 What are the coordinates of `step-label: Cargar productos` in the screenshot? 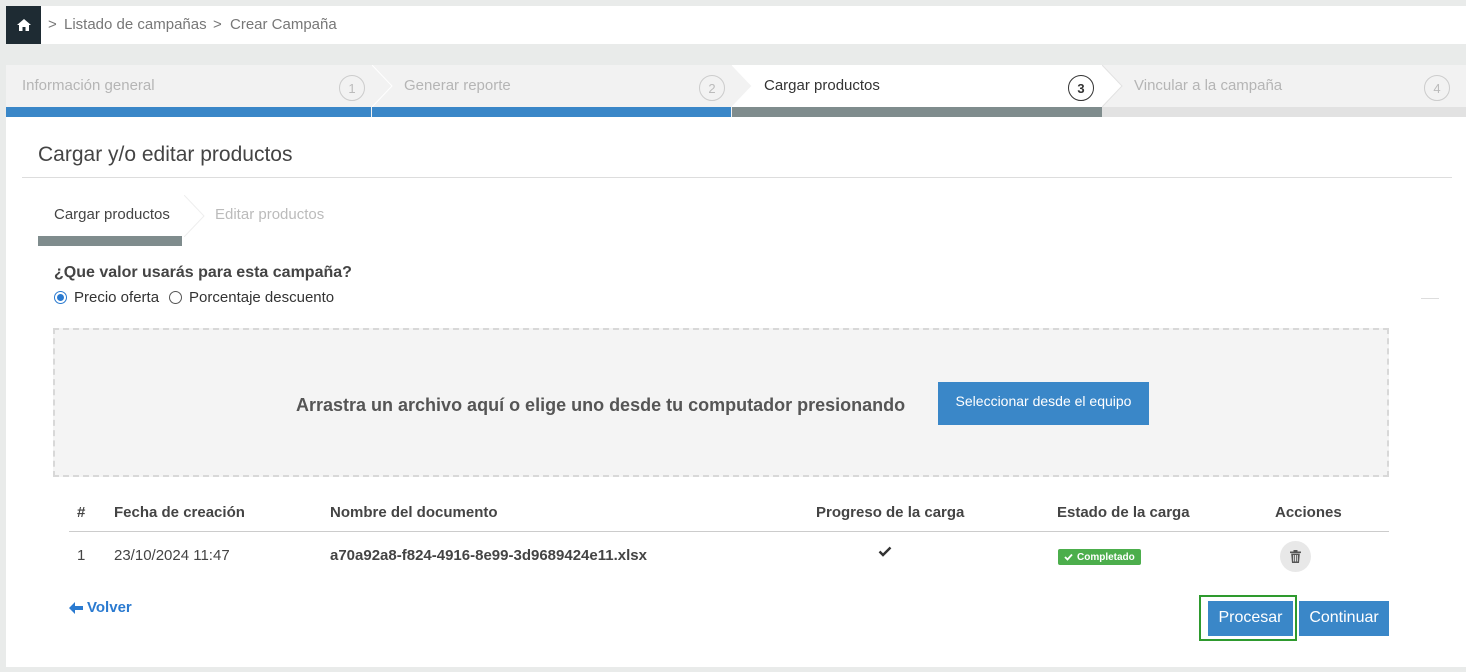 It's located at (822, 85).